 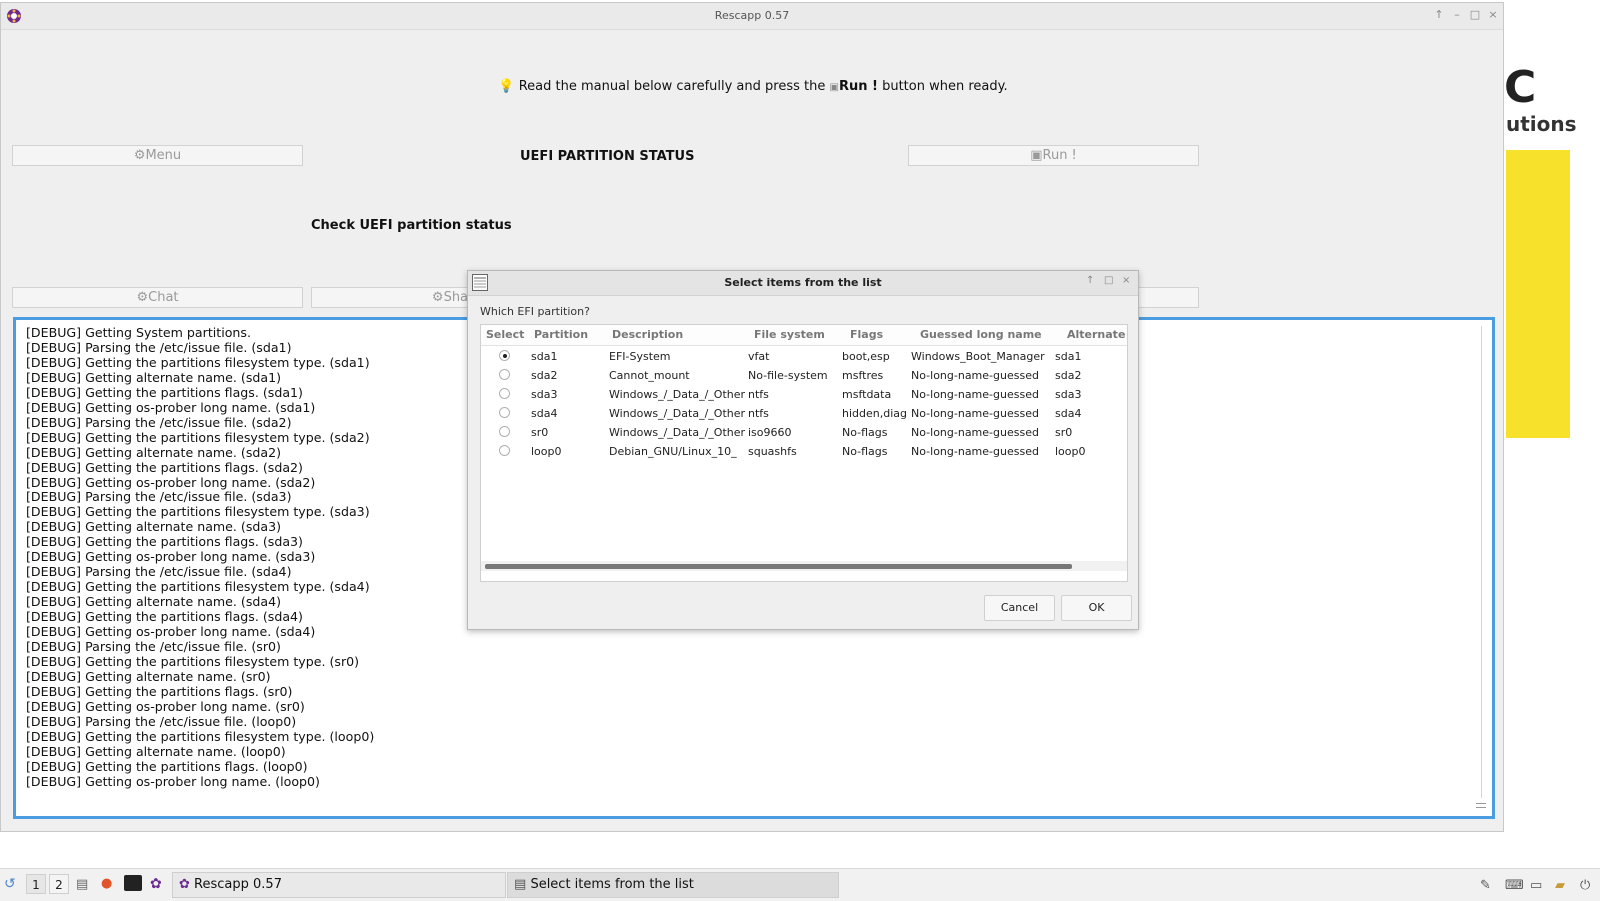 What do you see at coordinates (1560, 885) in the screenshot?
I see `folder-tray-icon: ▰` at bounding box center [1560, 885].